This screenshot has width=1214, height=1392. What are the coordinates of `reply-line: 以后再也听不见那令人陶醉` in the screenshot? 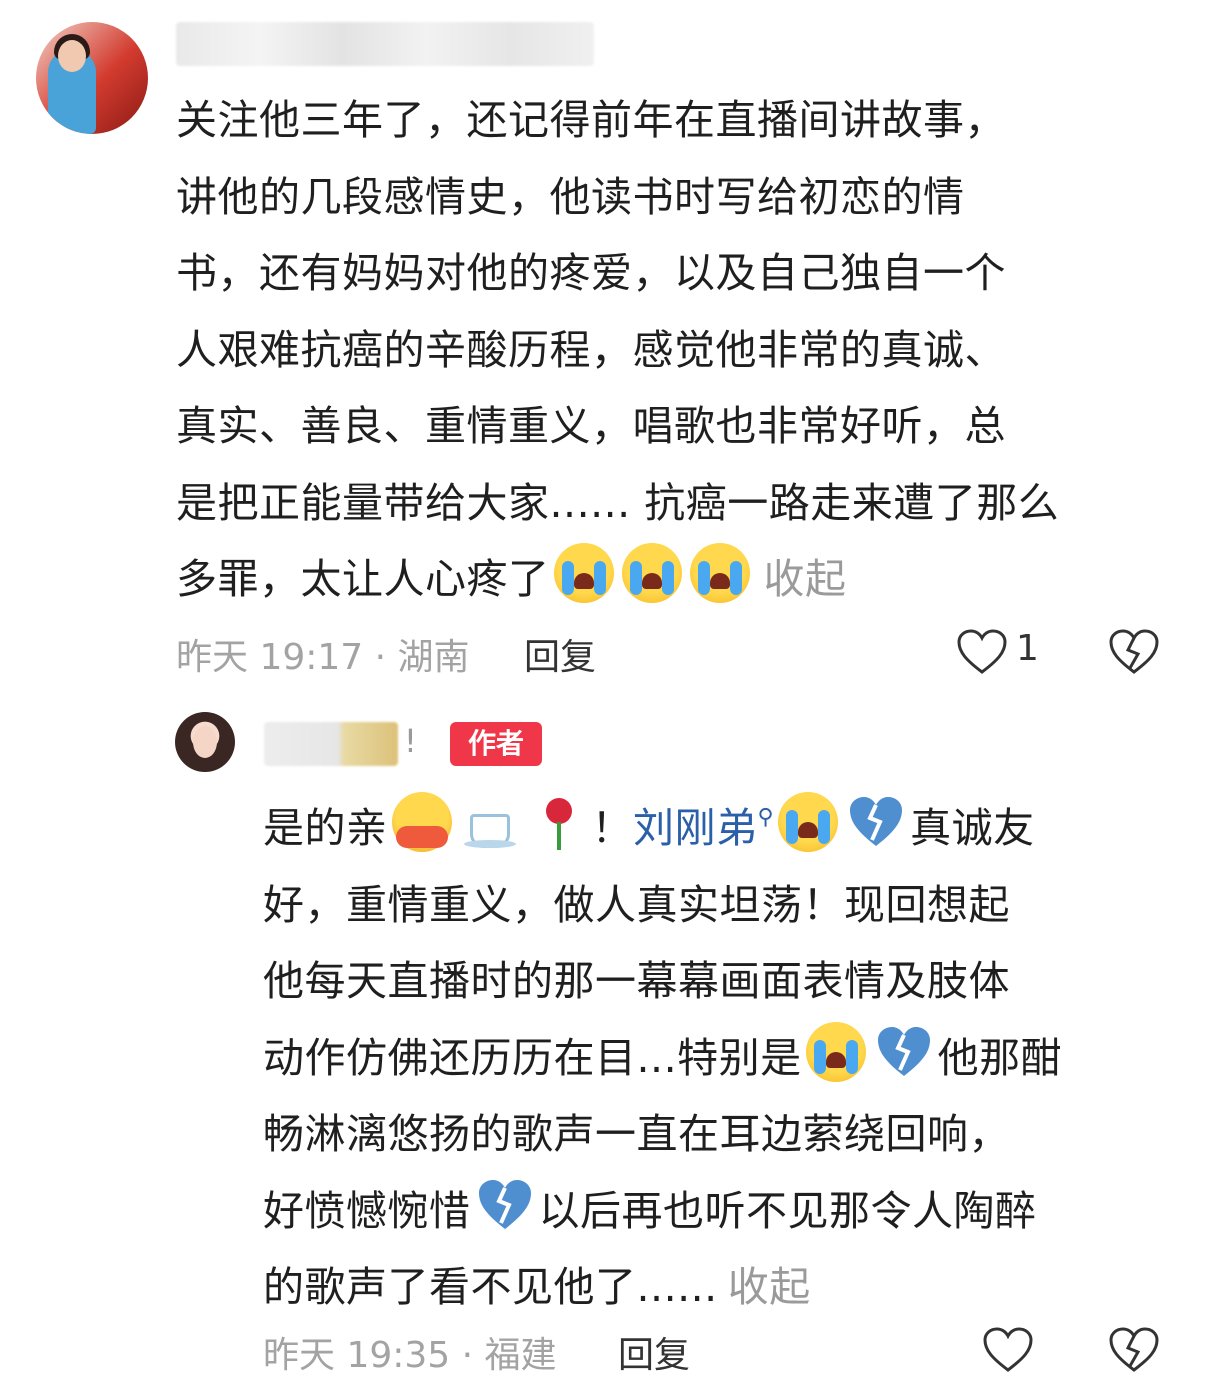 It's located at (787, 1210).